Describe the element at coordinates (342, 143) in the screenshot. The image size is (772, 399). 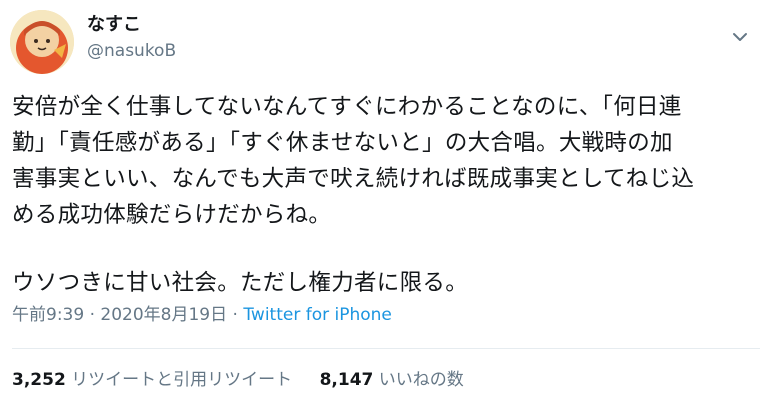
I see `tweet-text-line: 勤」「責任感がある」「すぐ休ませないと」の大合唱。大戦時の加` at that location.